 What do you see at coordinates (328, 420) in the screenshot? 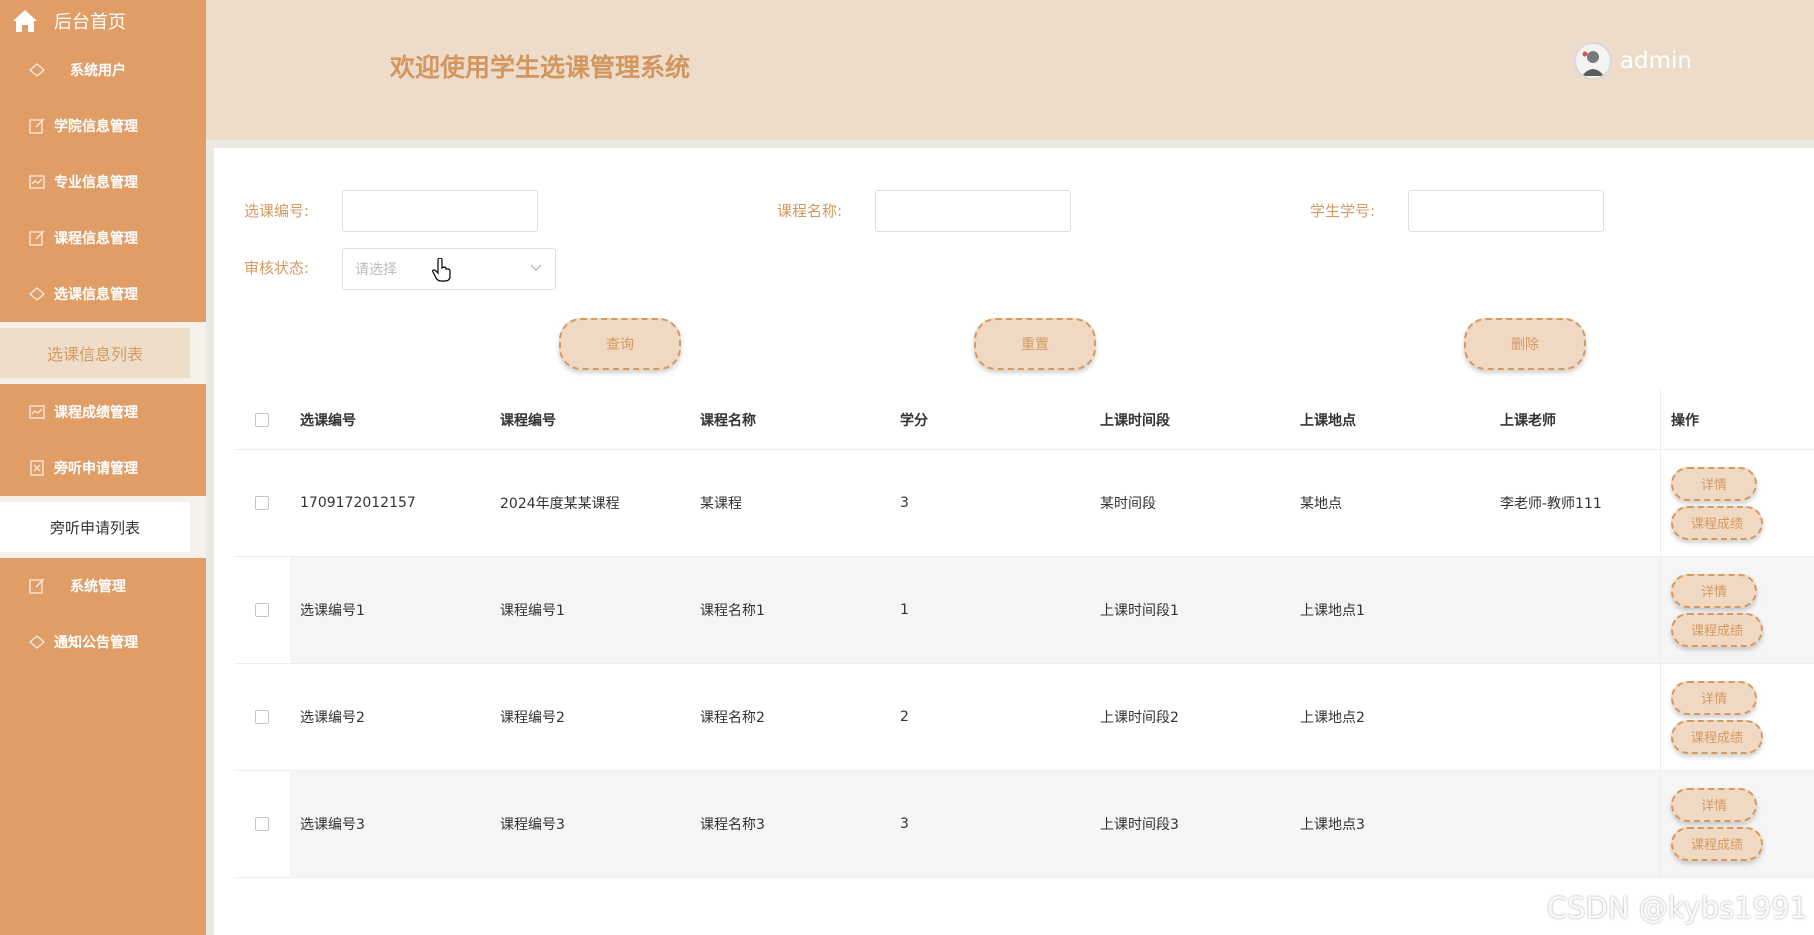
I see `column-header: 选课编号` at bounding box center [328, 420].